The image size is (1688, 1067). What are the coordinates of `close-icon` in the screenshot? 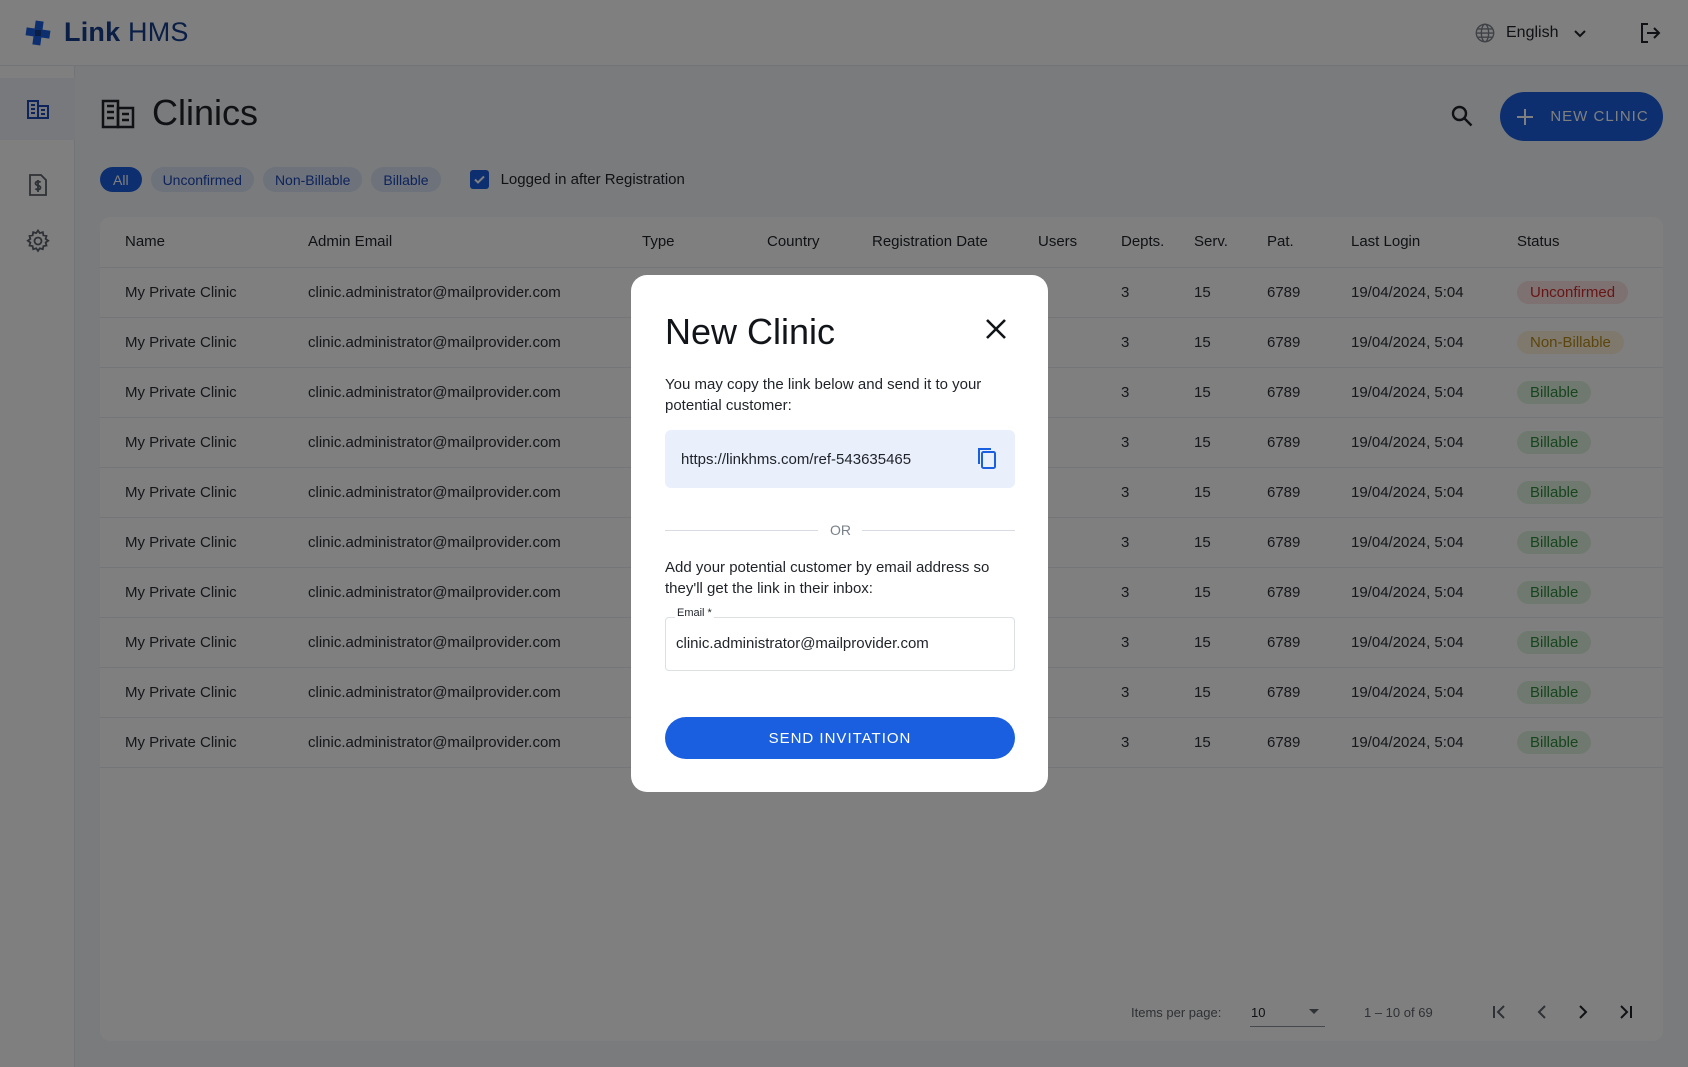 It's located at (996, 329).